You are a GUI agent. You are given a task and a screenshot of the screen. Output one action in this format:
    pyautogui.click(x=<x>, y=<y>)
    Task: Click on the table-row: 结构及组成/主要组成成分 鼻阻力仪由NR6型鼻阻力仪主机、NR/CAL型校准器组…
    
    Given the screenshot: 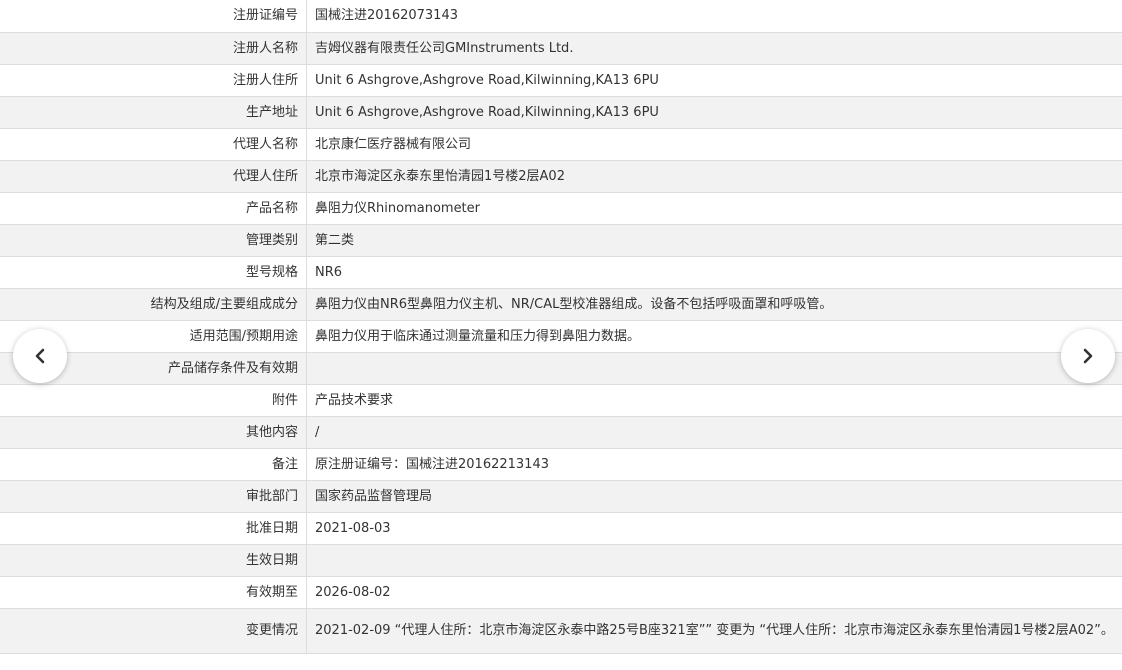 What is the action you would take?
    pyautogui.click(x=561, y=304)
    